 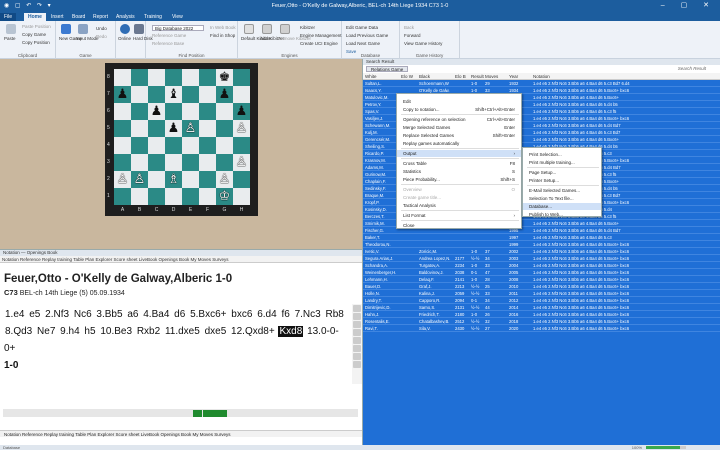 I want to click on move: e5, so click(x=34, y=314).